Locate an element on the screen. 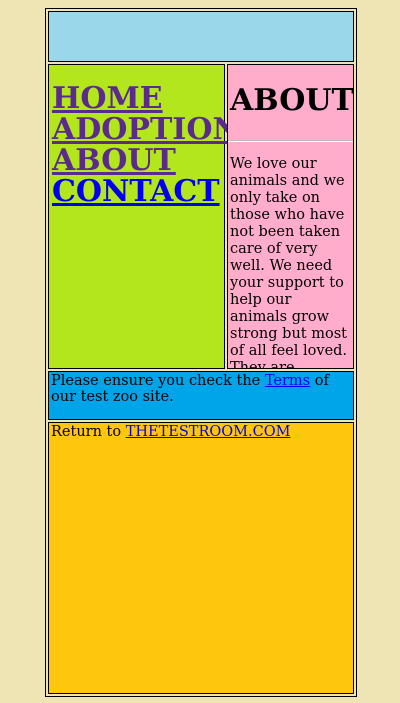 This screenshot has width=400, height=703. nav-link-about: ABOUT is located at coordinates (138, 160).